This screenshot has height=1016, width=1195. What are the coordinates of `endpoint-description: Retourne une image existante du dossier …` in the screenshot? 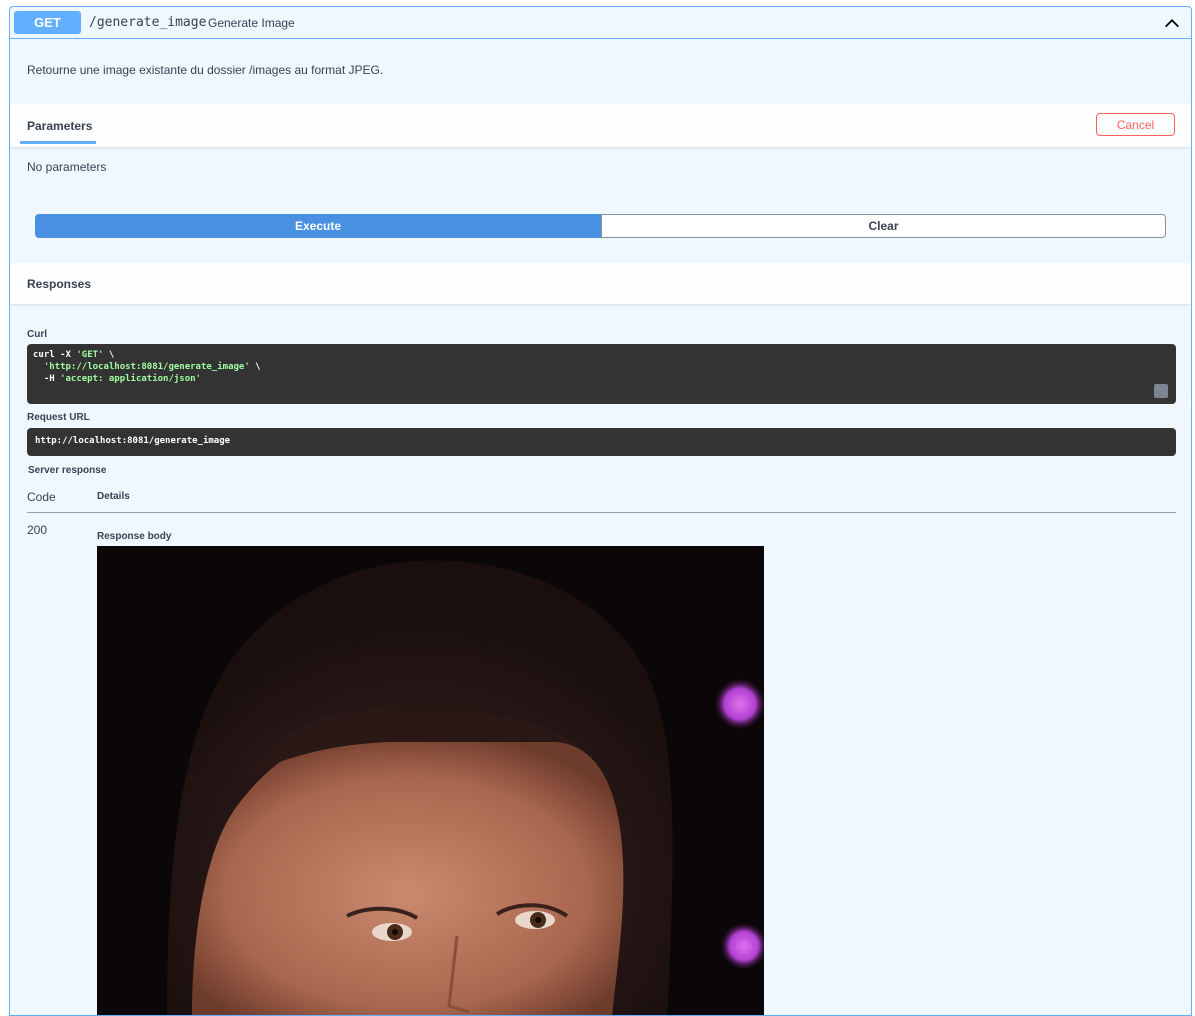 It's located at (205, 70).